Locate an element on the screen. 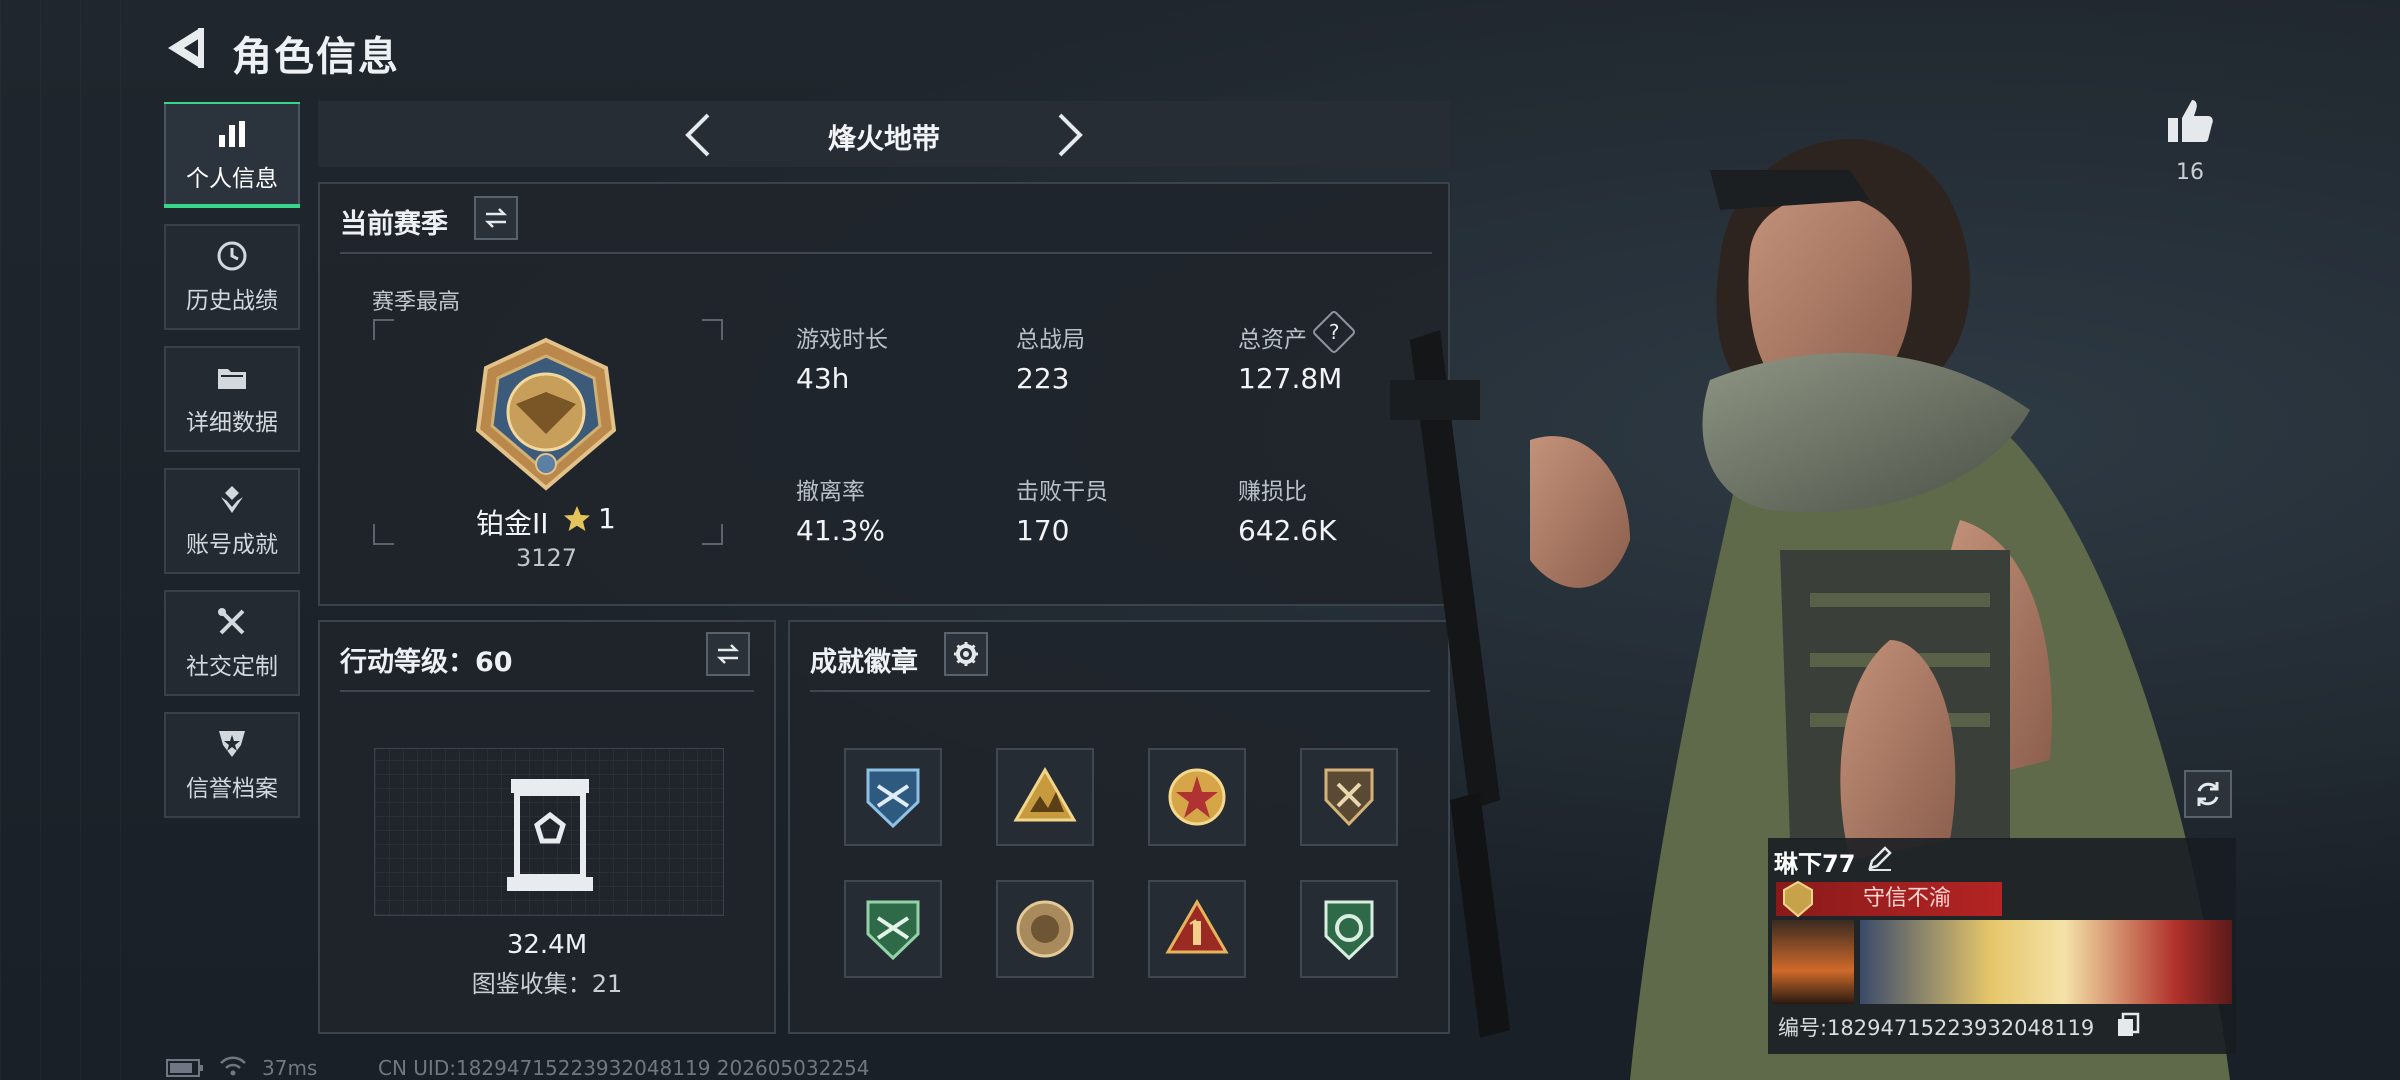 The height and width of the screenshot is (1080, 2400). sidebar-item-social-custom: 社交定制 is located at coordinates (232, 643).